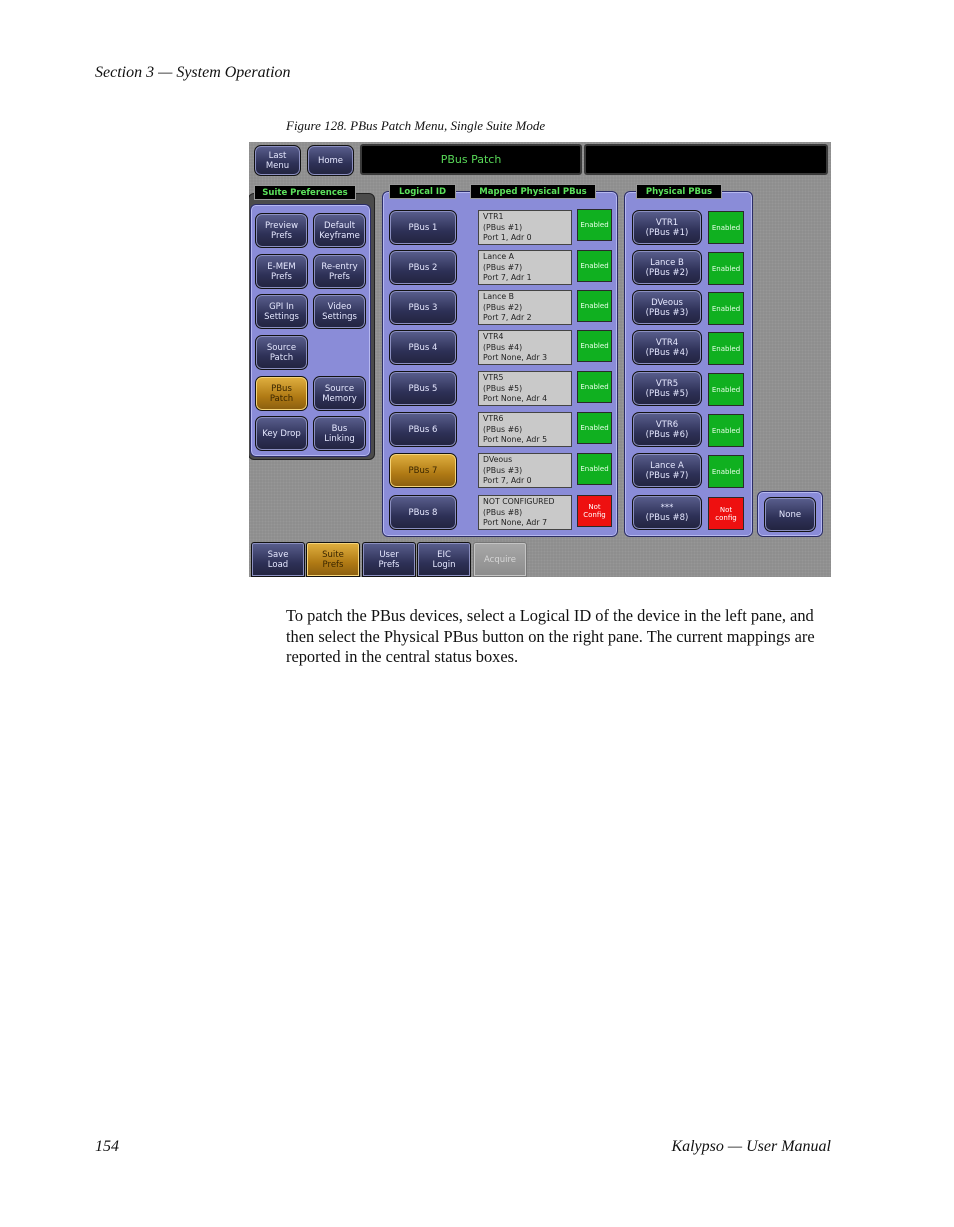 This screenshot has width=954, height=1227. Describe the element at coordinates (339, 433) in the screenshot. I see `bus-linking-button: Bus Linking` at that location.